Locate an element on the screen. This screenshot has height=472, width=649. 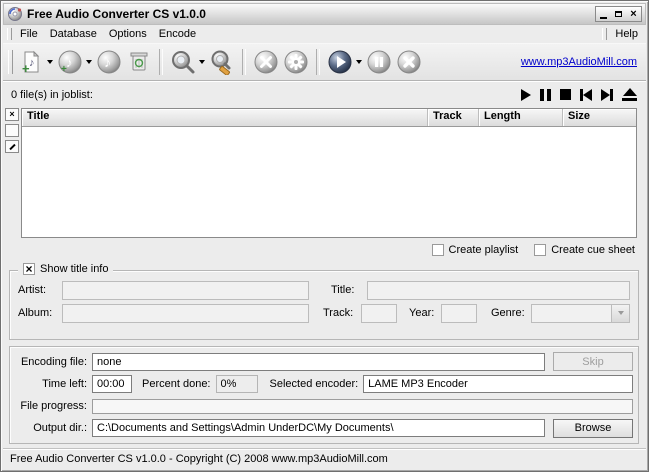
playlist-options-row: Create playlist Create cue sheet is located at coordinates (319, 250).